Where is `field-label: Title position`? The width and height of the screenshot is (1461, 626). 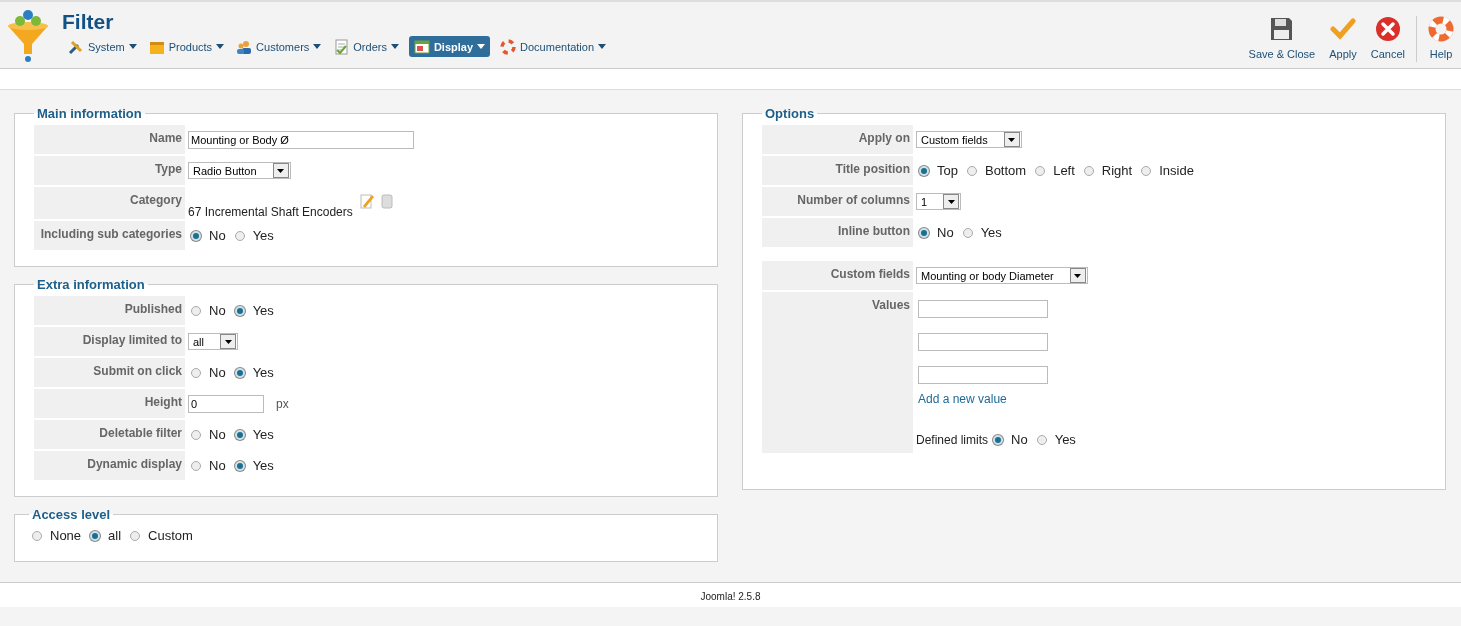
field-label: Title position is located at coordinates (837, 170).